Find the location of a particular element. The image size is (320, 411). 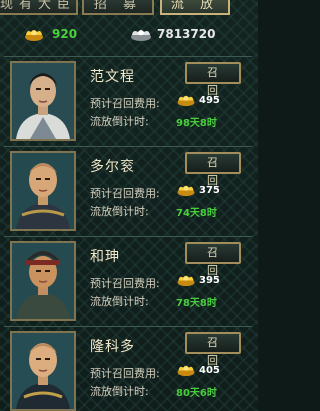

exile-countdown-value: 74天8时 is located at coordinates (196, 213).